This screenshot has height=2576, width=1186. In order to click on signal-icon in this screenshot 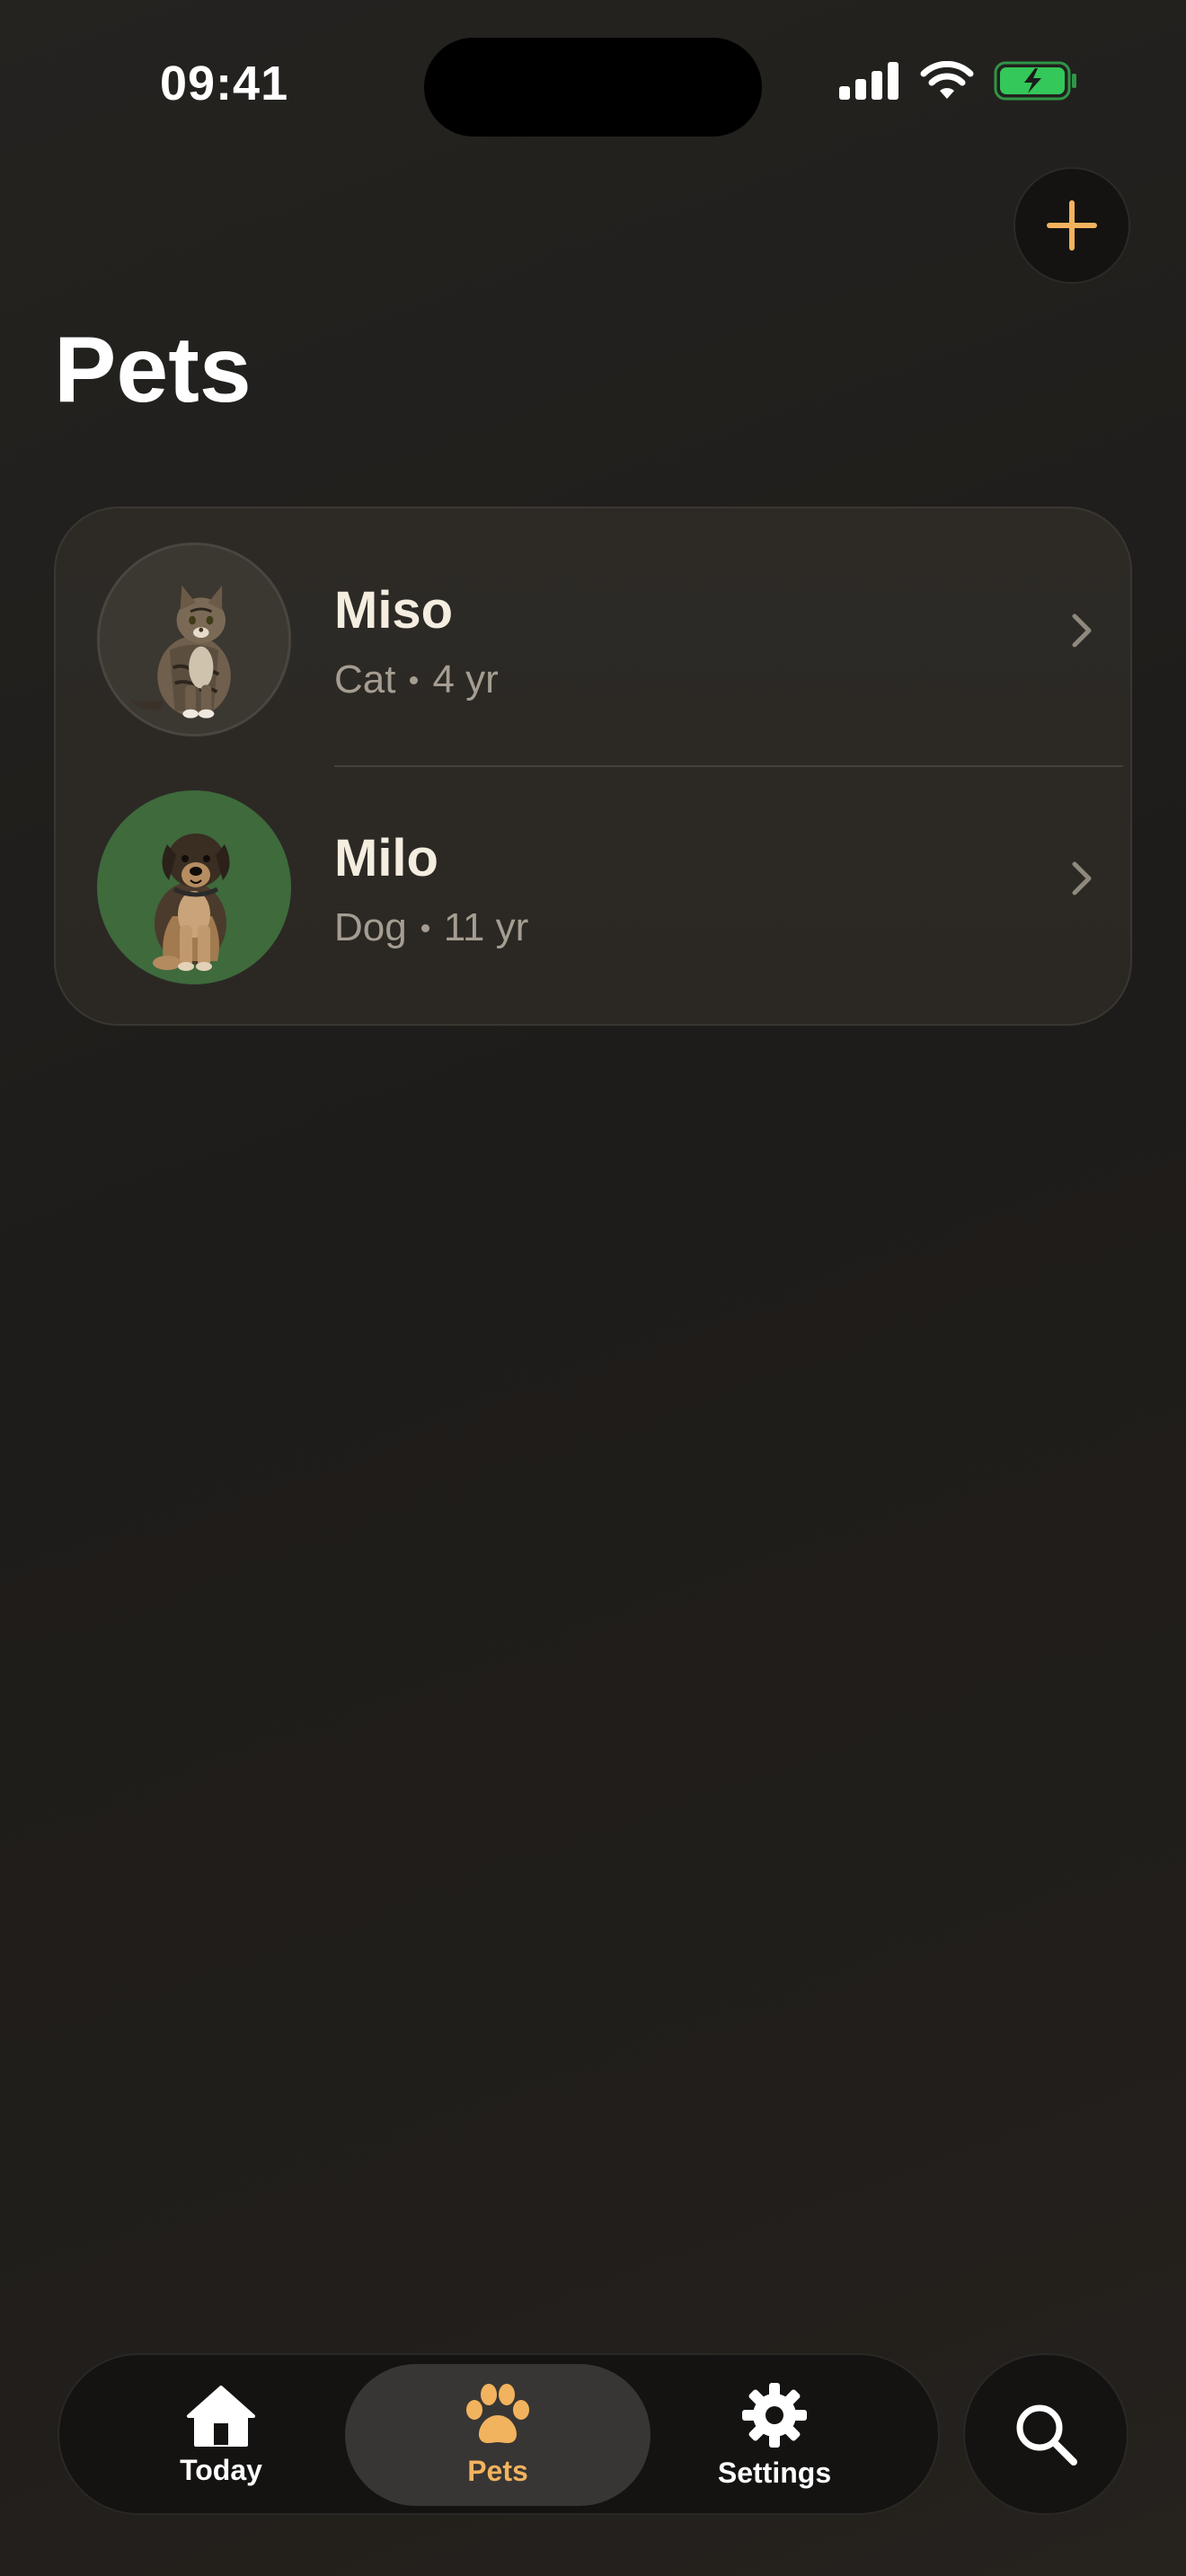, I will do `click(868, 81)`.